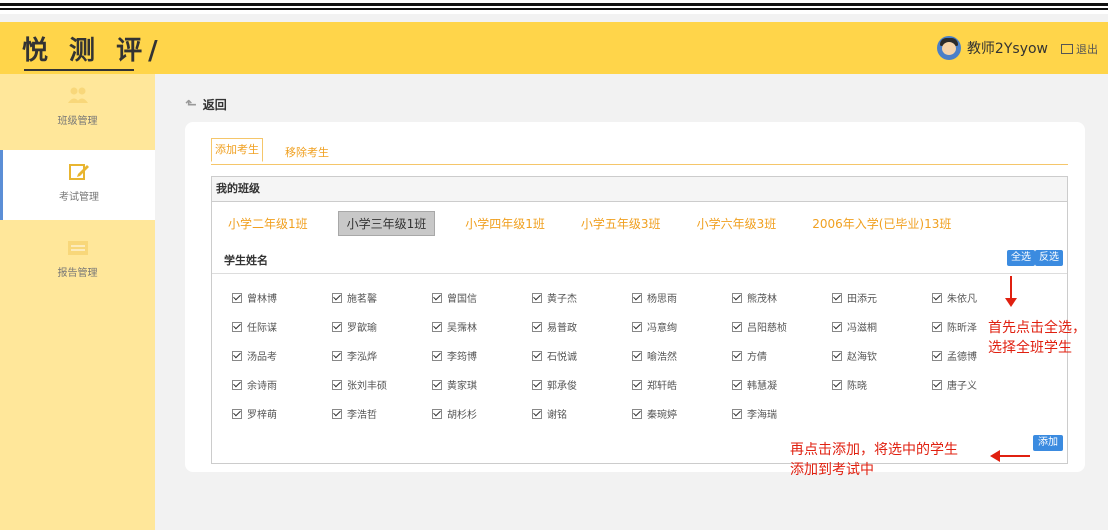 The width and height of the screenshot is (1108, 530). I want to click on student-checkbox: 陈昕泽, so click(954, 326).